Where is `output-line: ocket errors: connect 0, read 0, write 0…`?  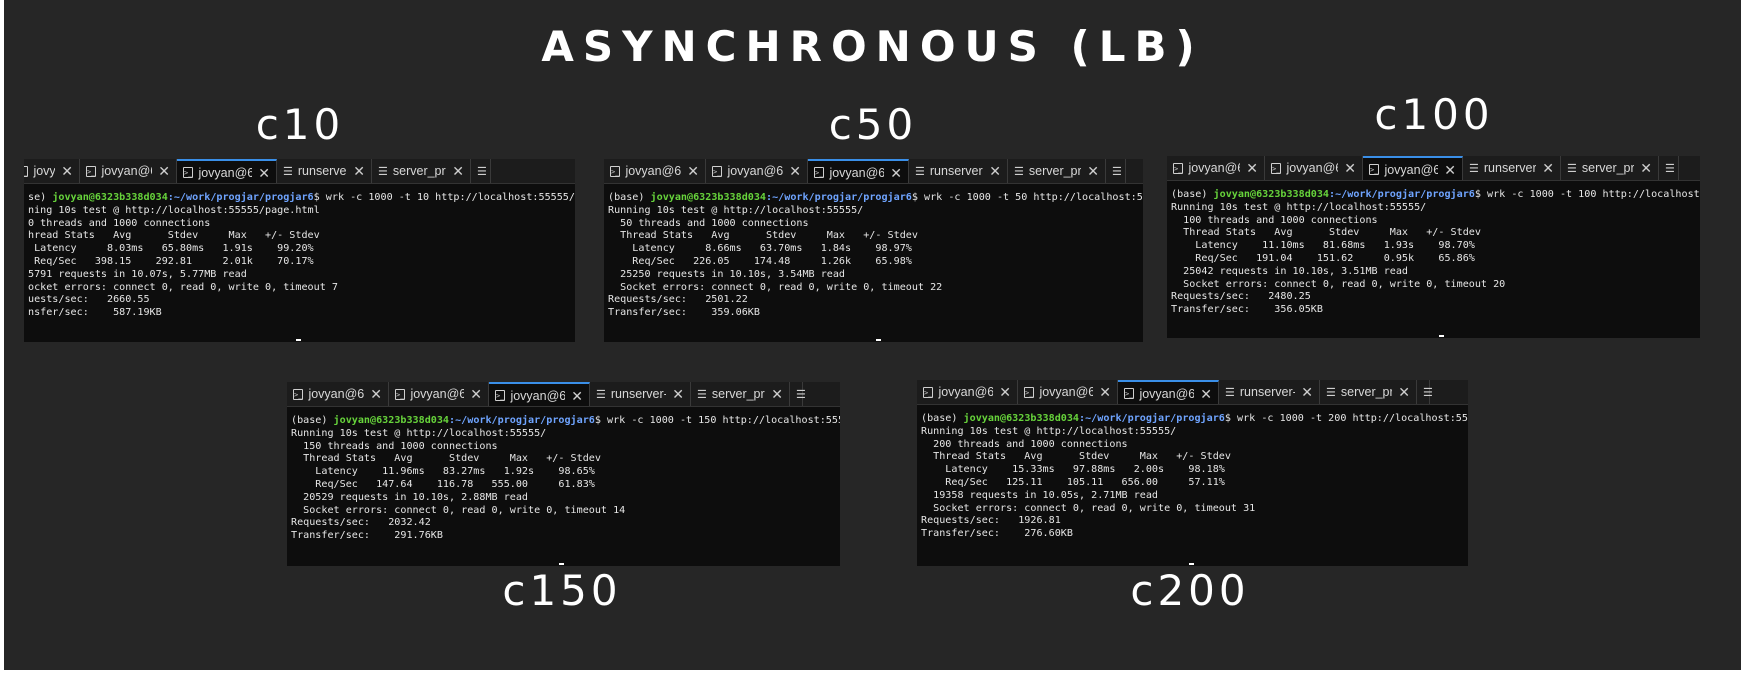
output-line: ocket errors: connect 0, read 0, write 0… is located at coordinates (183, 287).